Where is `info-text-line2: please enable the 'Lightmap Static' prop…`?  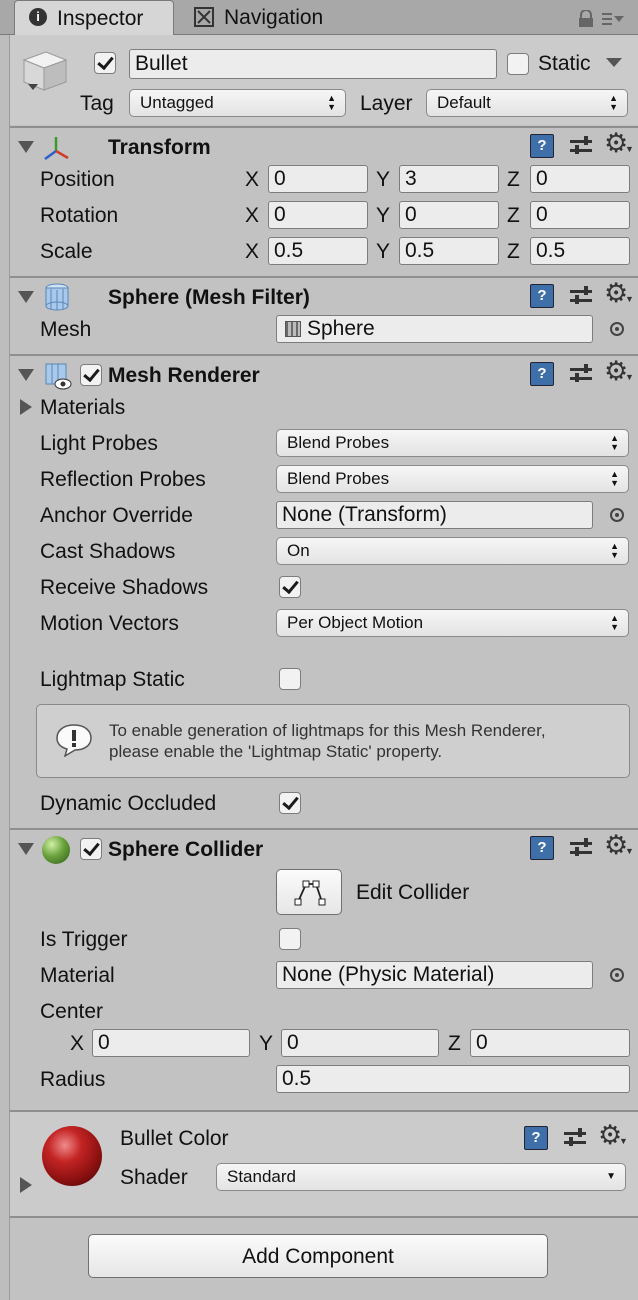
info-text-line2: please enable the 'Lightmap Static' prop… is located at coordinates (276, 751).